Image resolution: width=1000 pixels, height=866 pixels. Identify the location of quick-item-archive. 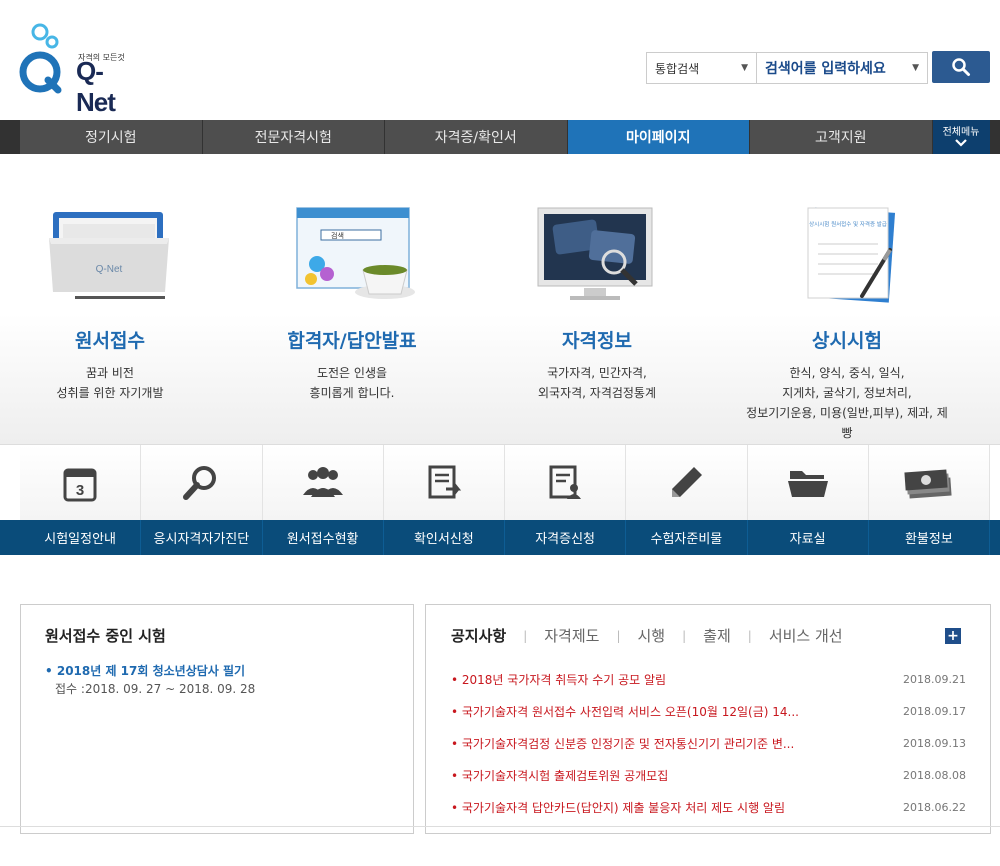
(808, 482).